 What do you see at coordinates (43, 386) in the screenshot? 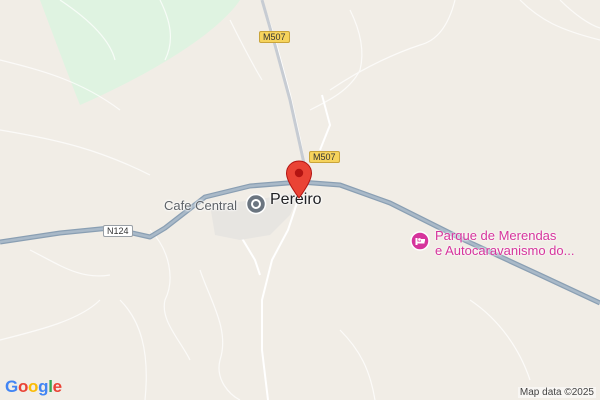
I see `logo-letter-g: g` at bounding box center [43, 386].